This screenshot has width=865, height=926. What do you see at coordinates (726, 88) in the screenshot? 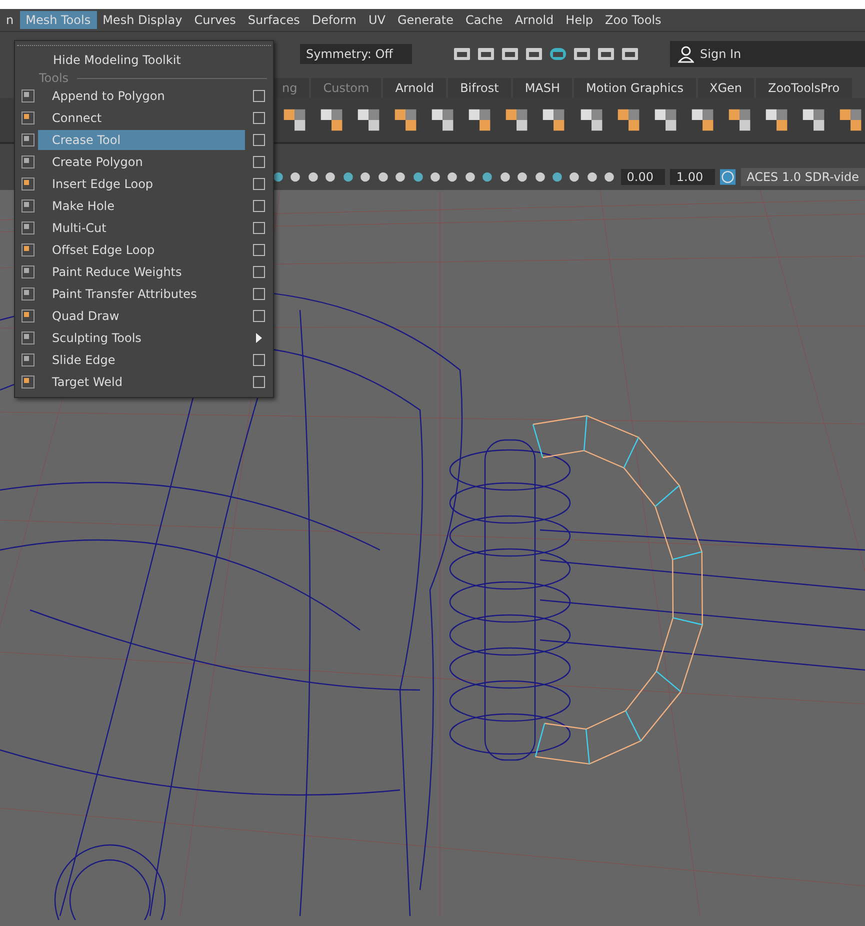
I see `shelf-tab: XGen` at bounding box center [726, 88].